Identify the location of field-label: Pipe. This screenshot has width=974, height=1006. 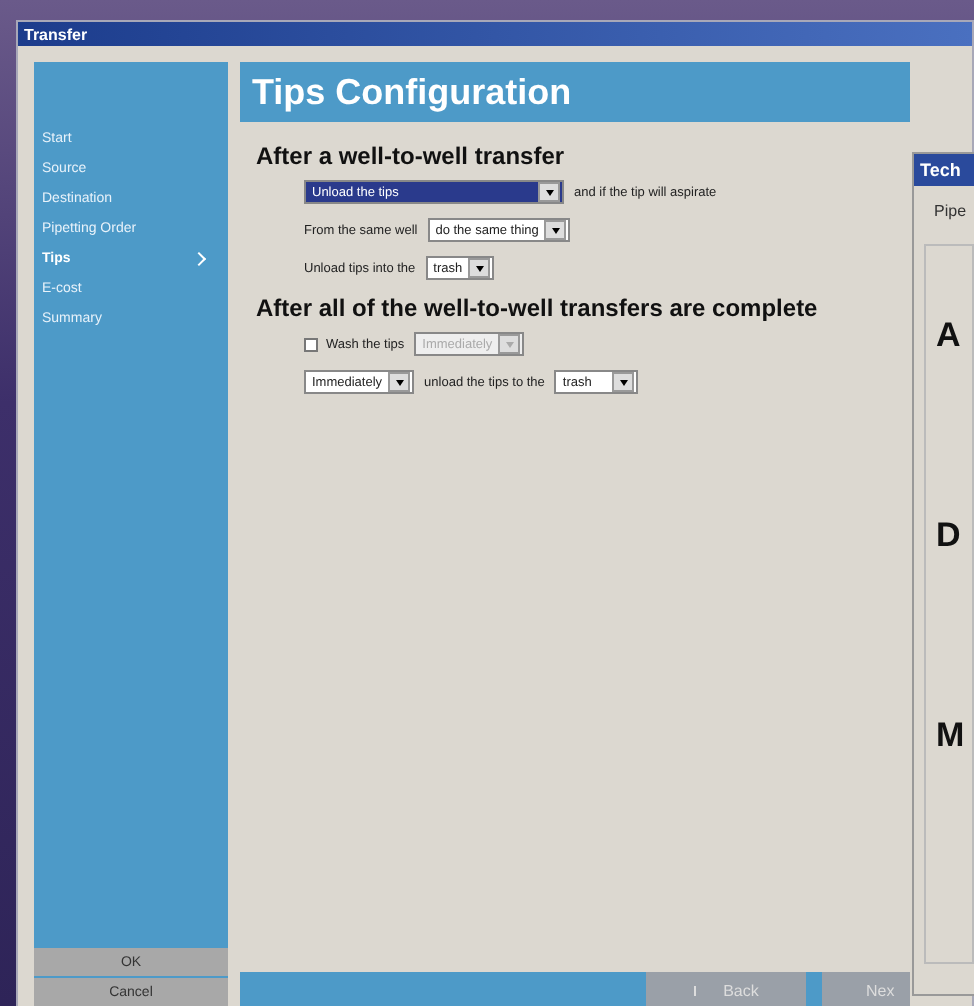
(951, 211).